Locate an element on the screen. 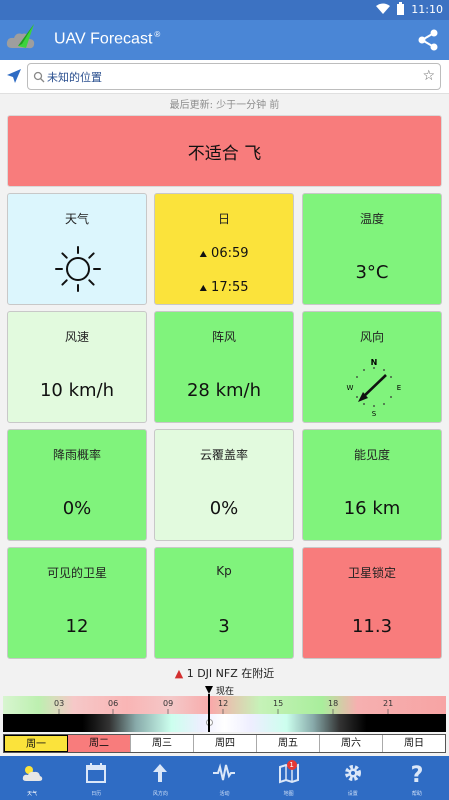  search-input is located at coordinates (227, 77).